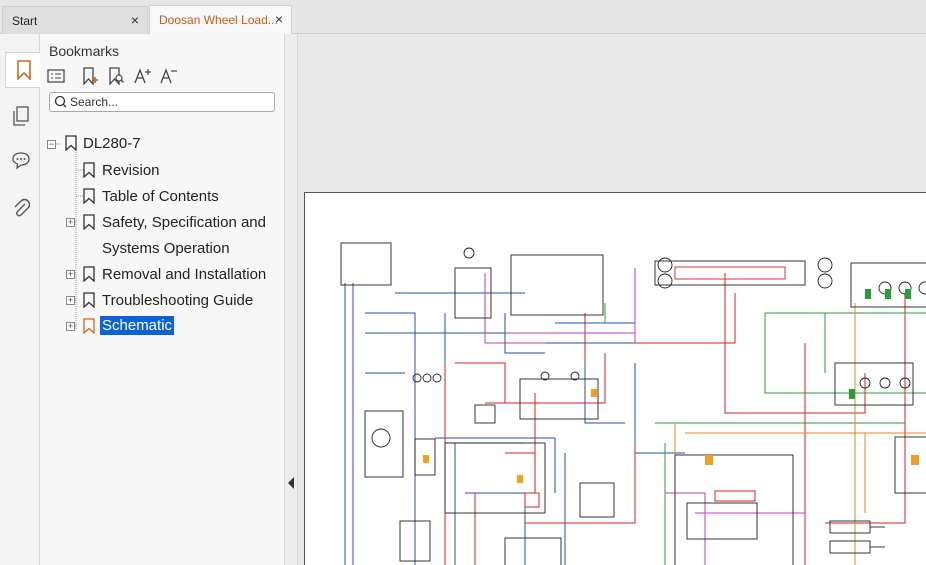  What do you see at coordinates (162, 170) in the screenshot?
I see `bookmark-item: Revision` at bounding box center [162, 170].